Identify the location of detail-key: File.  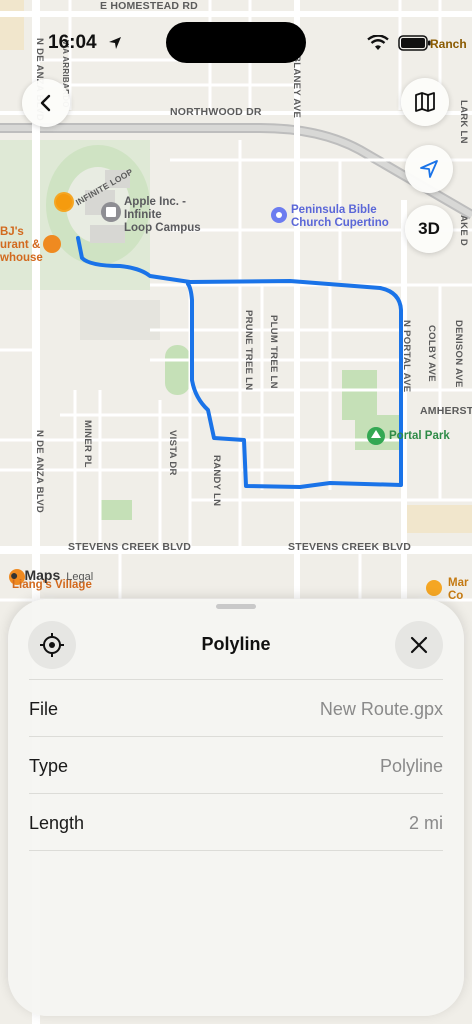
(44, 709).